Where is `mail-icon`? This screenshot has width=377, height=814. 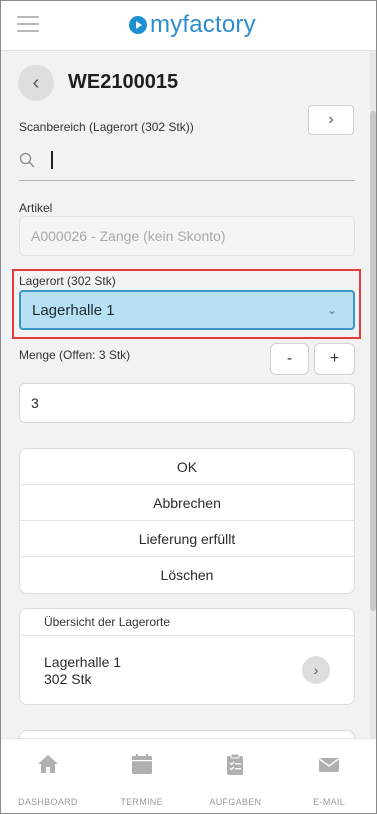 mail-icon is located at coordinates (329, 765).